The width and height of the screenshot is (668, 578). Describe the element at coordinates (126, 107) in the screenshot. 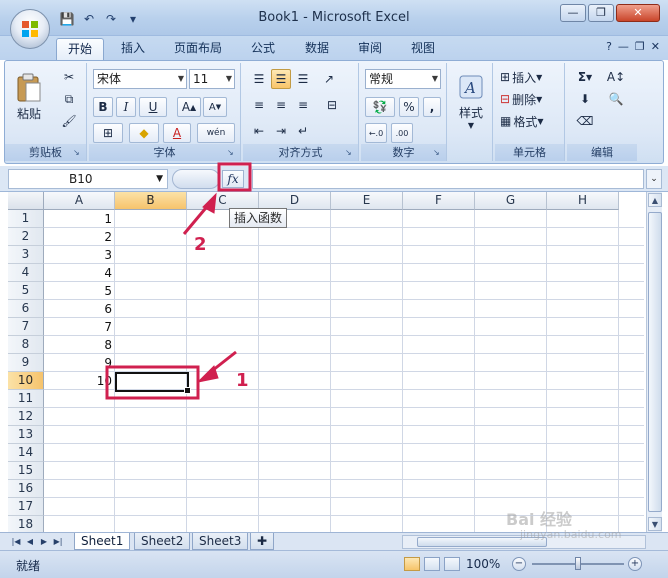

I see `italic-button: I` at that location.